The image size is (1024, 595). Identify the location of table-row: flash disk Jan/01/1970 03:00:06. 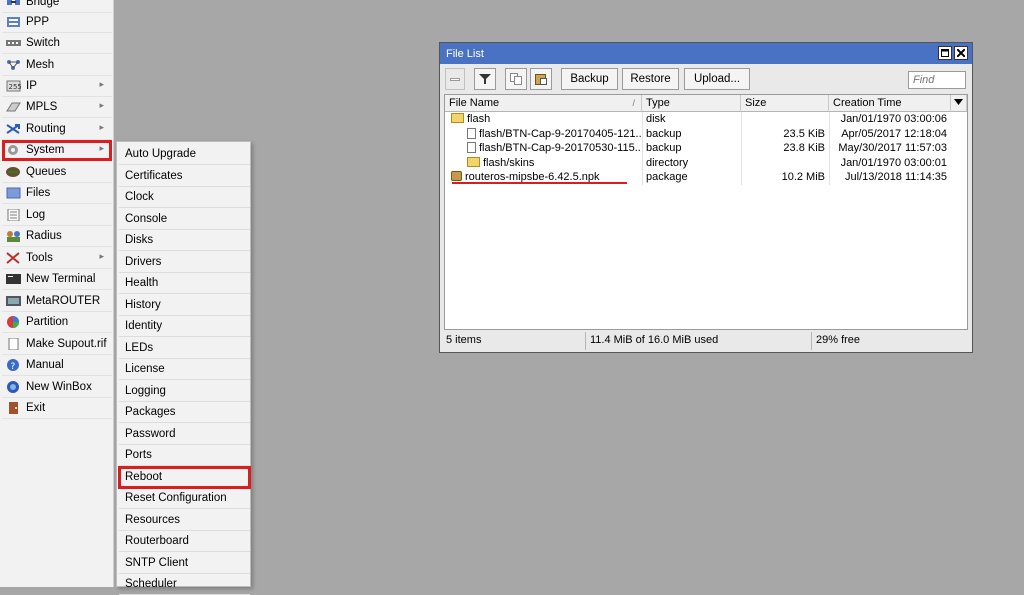
(706, 119).